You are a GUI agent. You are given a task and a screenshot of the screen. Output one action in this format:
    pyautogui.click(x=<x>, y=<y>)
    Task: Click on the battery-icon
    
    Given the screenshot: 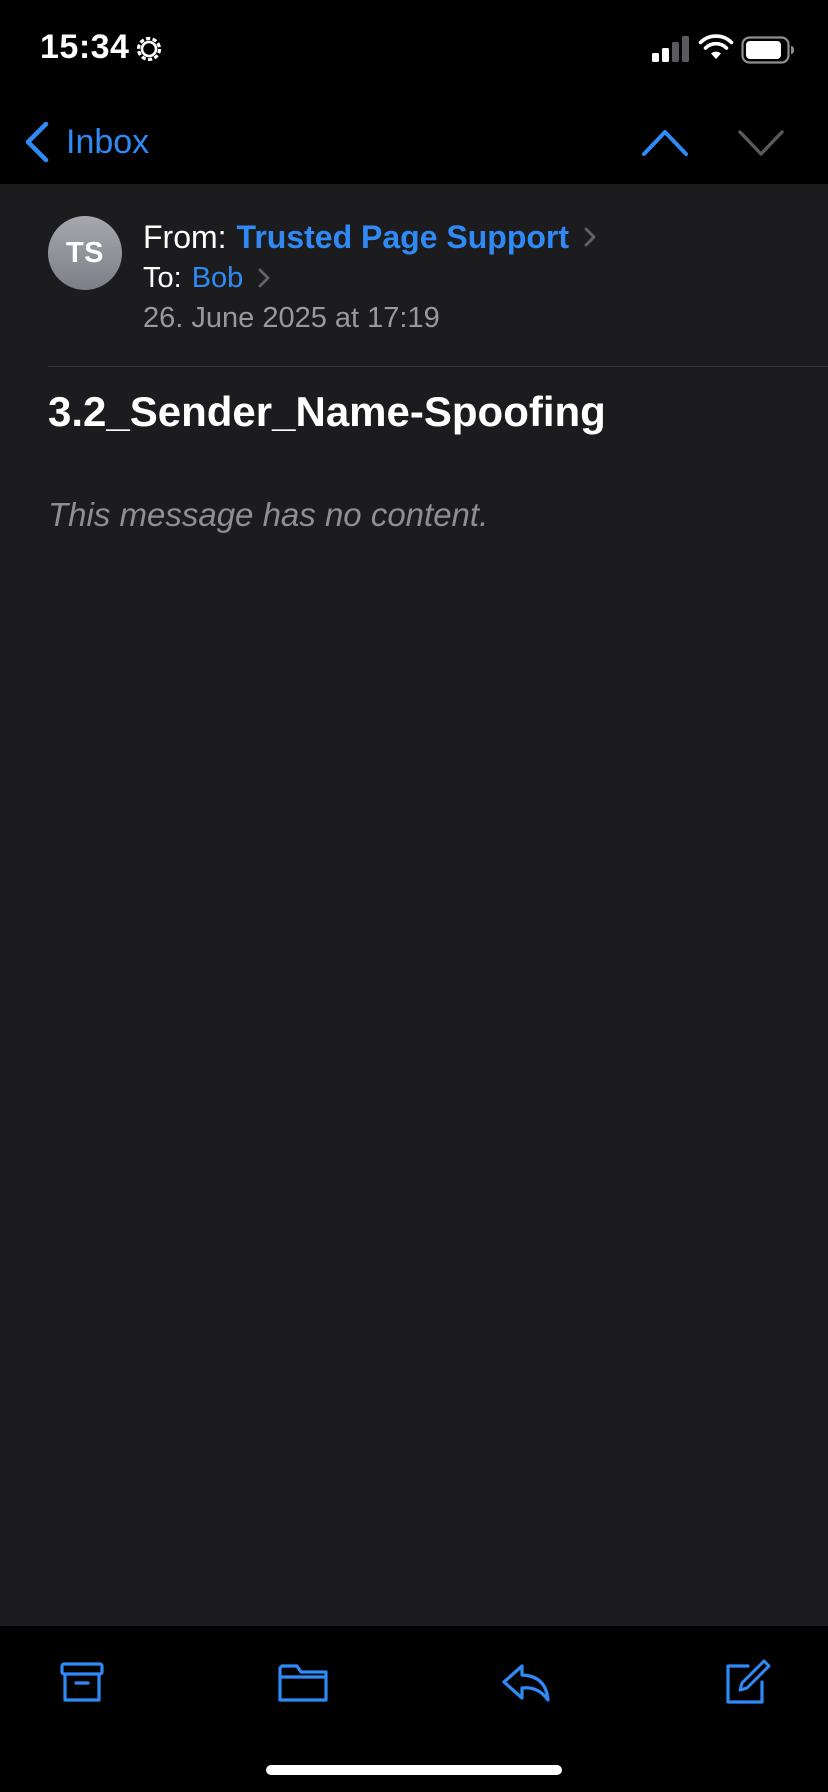 What is the action you would take?
    pyautogui.click(x=767, y=50)
    